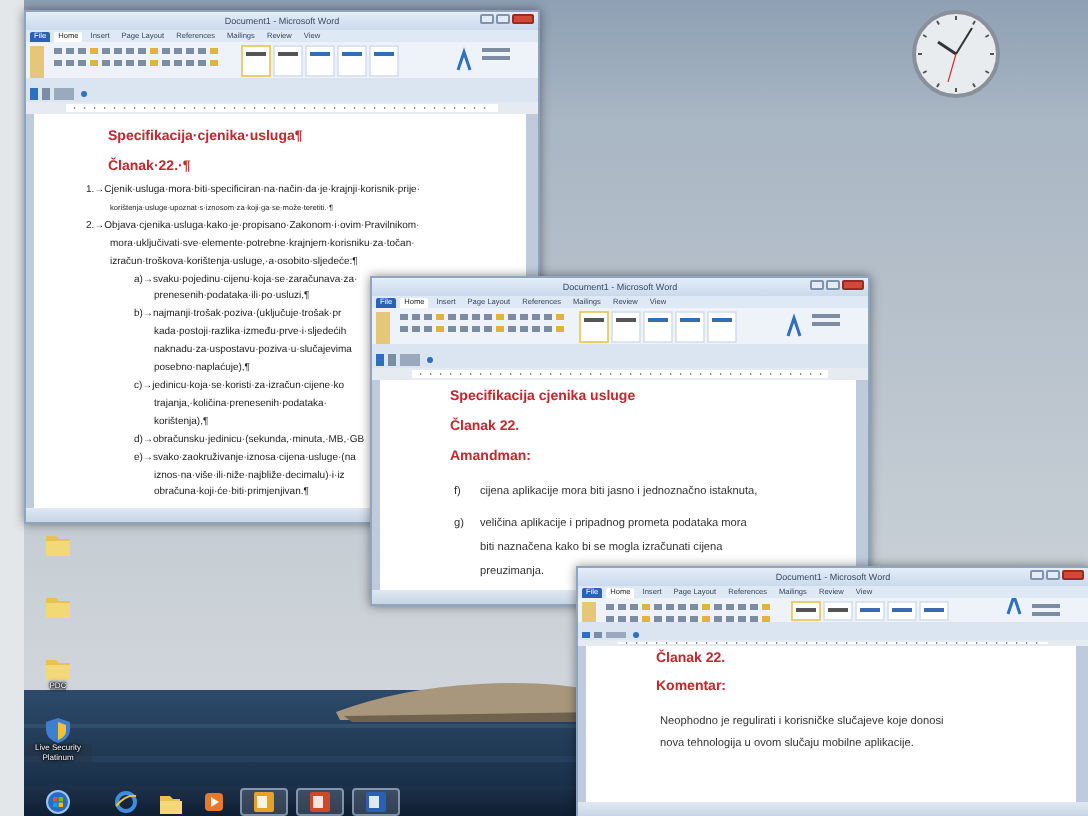  I want to click on slides-app-button, so click(320, 801).